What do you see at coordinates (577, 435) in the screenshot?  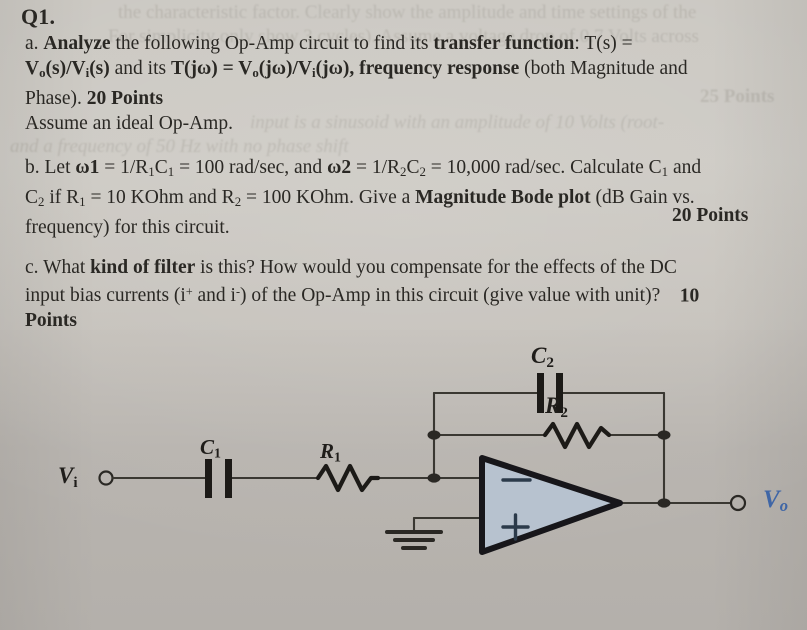 I see `resistor-r2` at bounding box center [577, 435].